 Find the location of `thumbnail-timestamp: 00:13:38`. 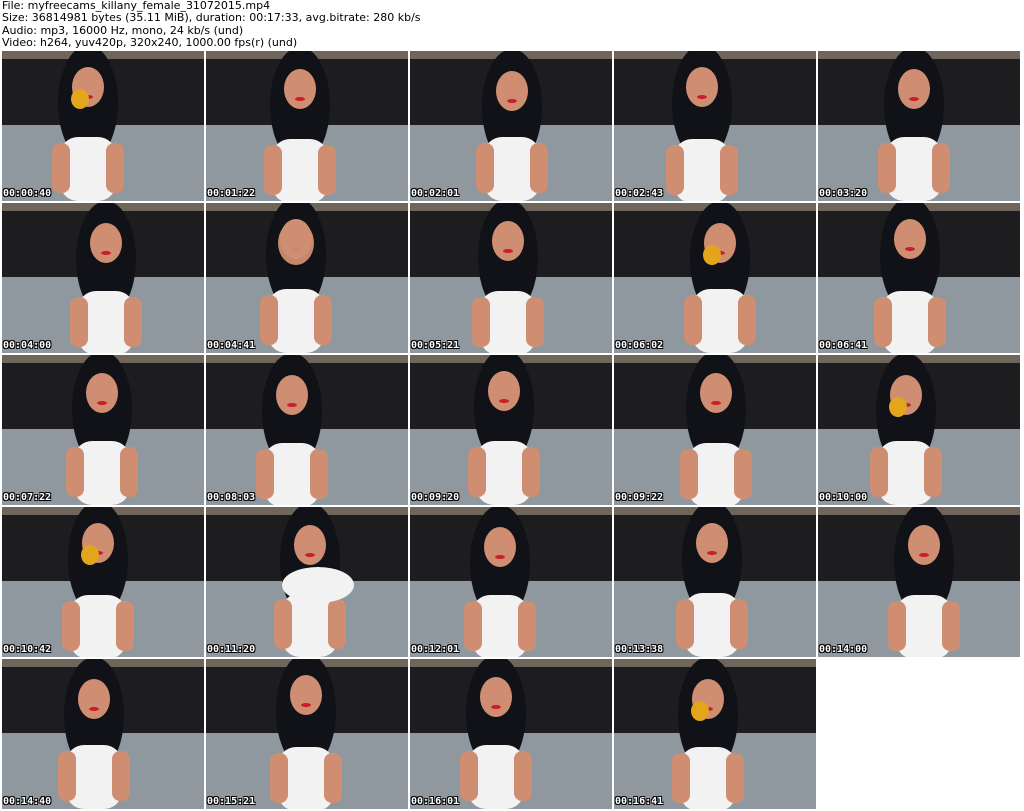

thumbnail-timestamp: 00:13:38 is located at coordinates (639, 649).